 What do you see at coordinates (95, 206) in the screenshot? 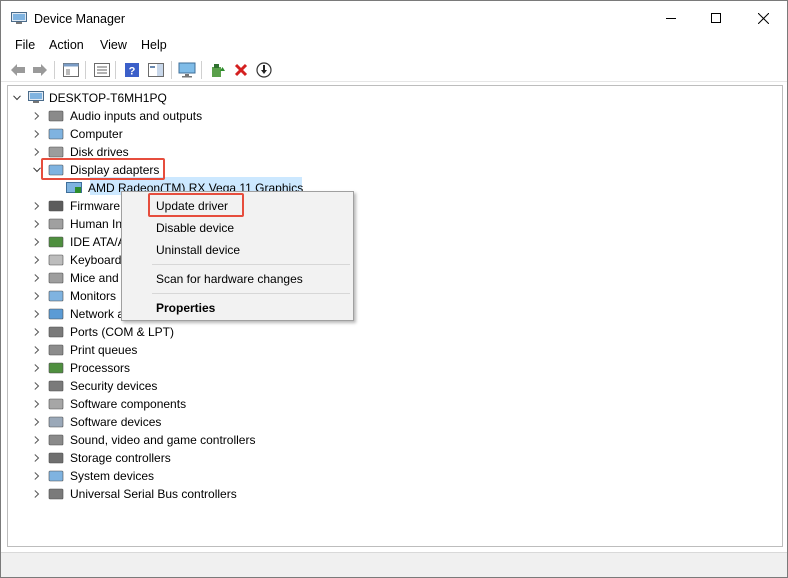
I see `tree-category-label: Firmware` at bounding box center [95, 206].